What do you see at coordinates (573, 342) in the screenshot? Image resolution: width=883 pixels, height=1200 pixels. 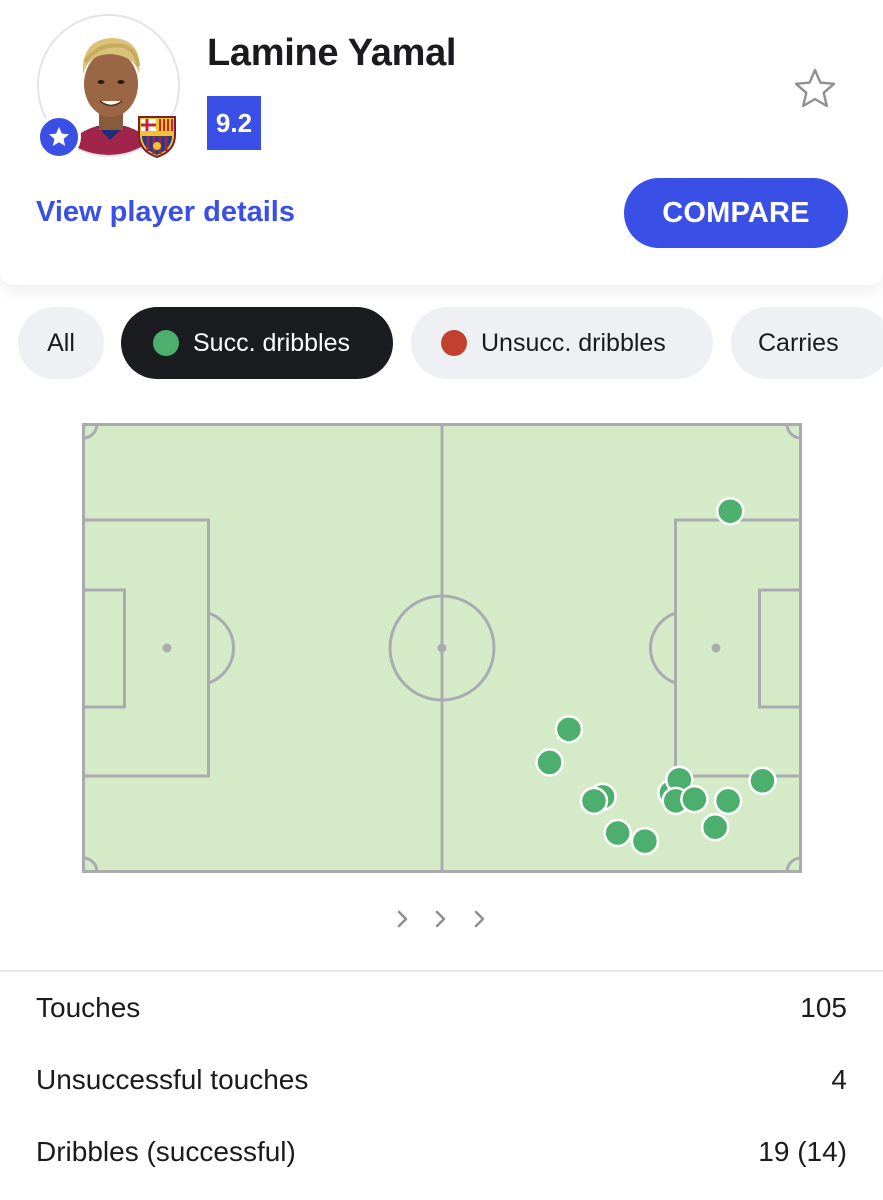 I see `chip-label: Unsucc. dribbles` at bounding box center [573, 342].